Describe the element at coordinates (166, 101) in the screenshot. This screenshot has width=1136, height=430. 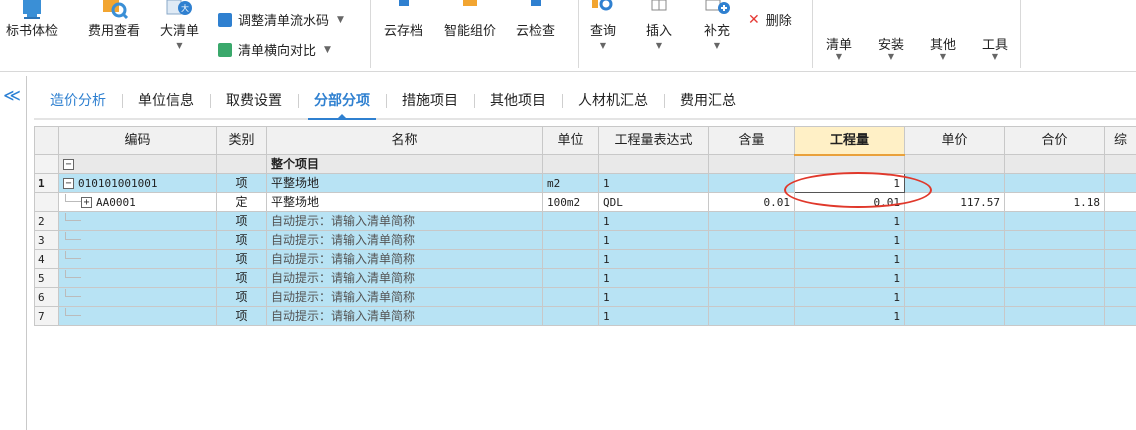
I see `tab-danwei-xinxi: 单位信息` at that location.